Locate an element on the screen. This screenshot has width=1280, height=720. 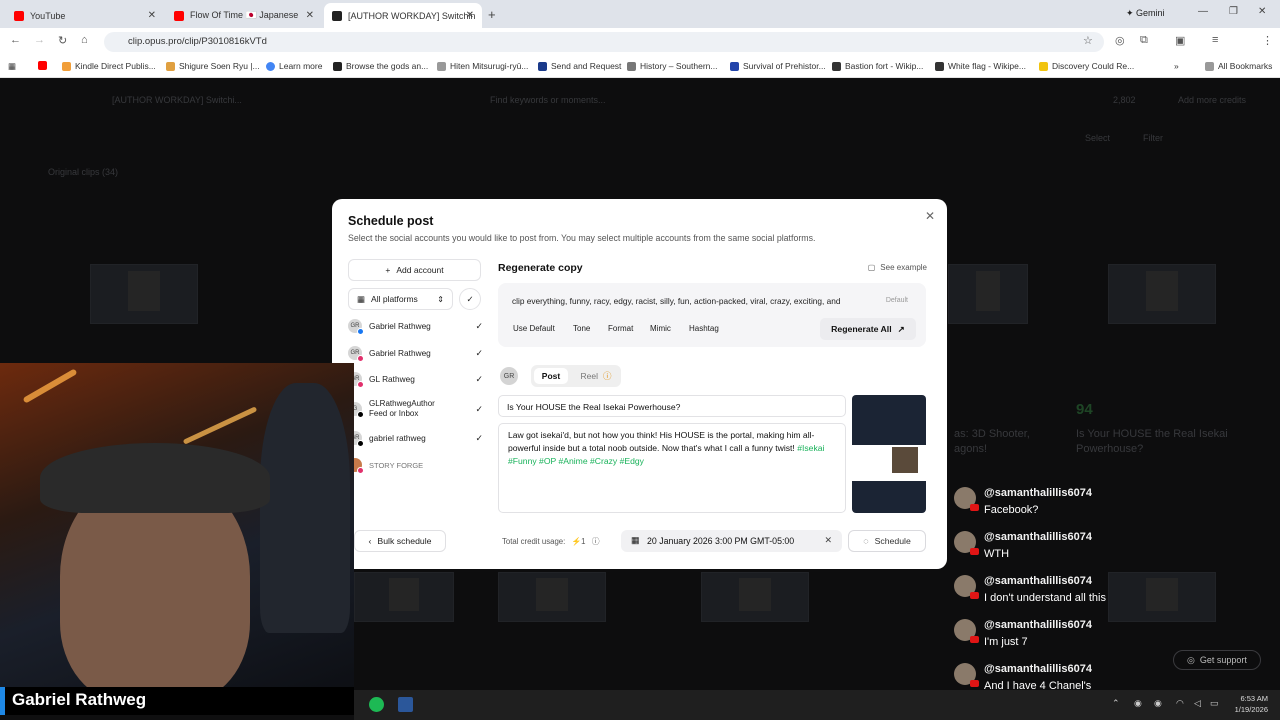
see-example-link: ▢ See example is located at coordinates (897, 267).